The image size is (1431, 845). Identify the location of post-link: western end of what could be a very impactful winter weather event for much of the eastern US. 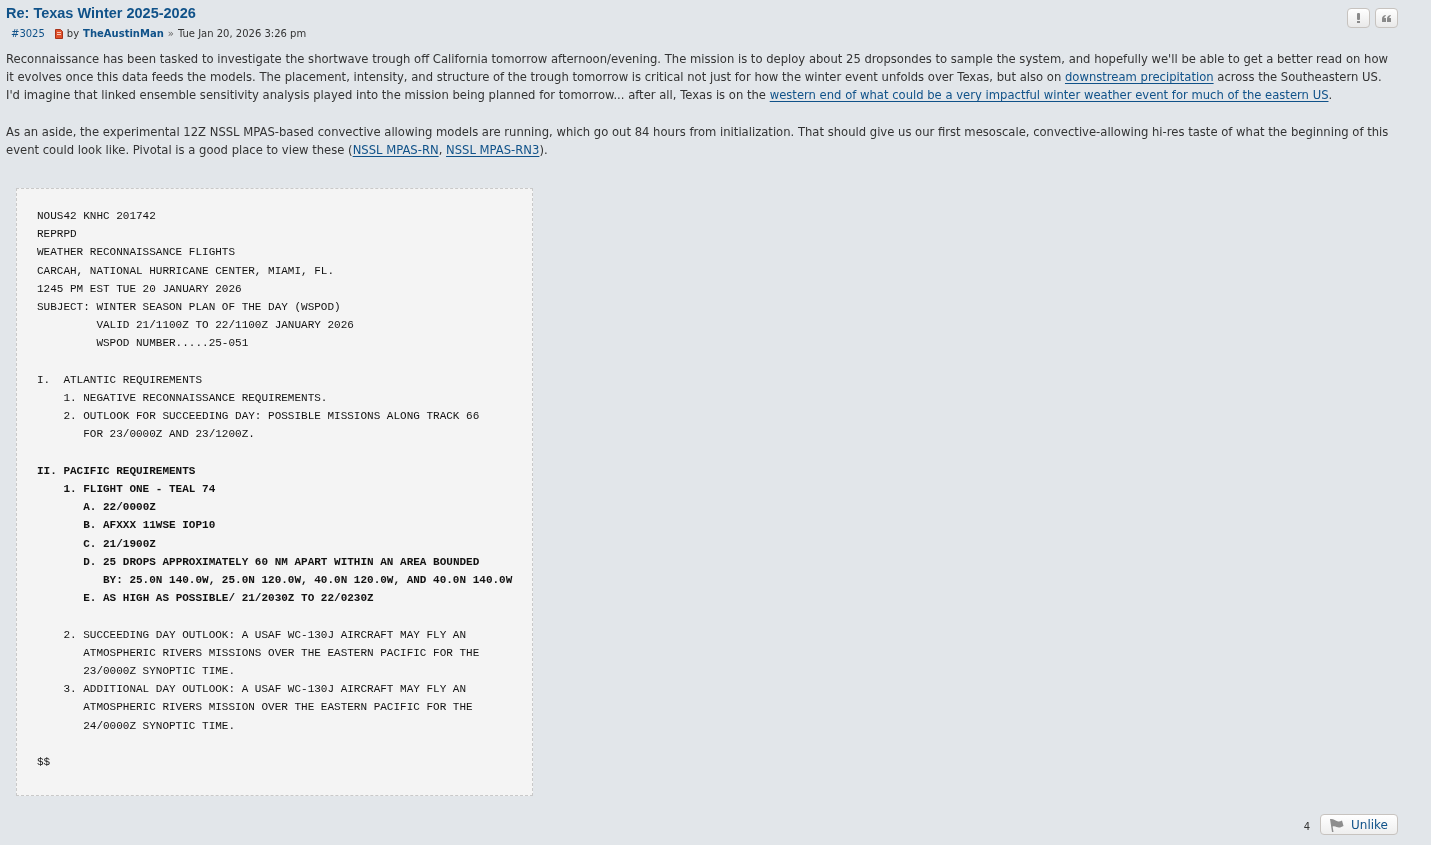
(1049, 95).